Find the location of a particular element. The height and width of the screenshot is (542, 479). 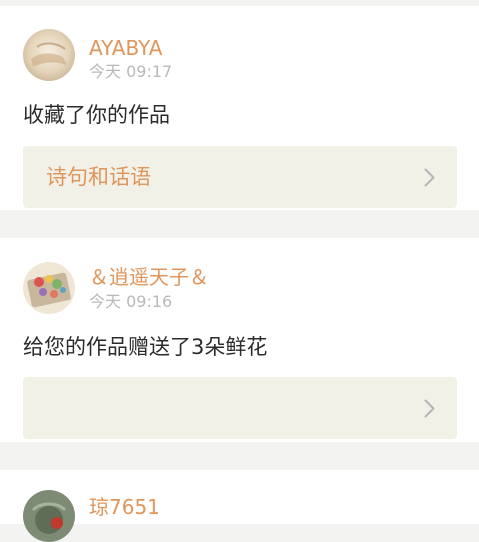

username: 琼7651 is located at coordinates (124, 507).